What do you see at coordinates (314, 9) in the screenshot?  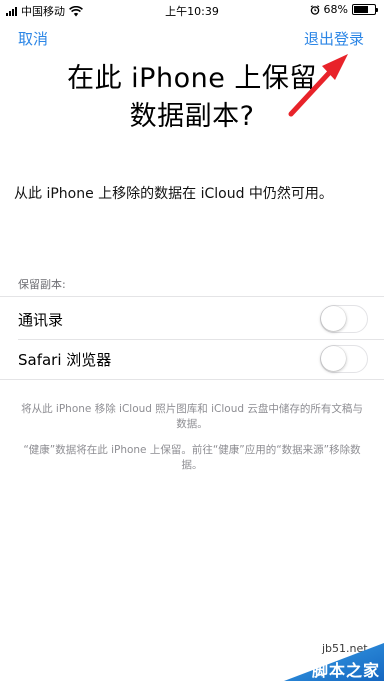 I see `alarm-icon` at bounding box center [314, 9].